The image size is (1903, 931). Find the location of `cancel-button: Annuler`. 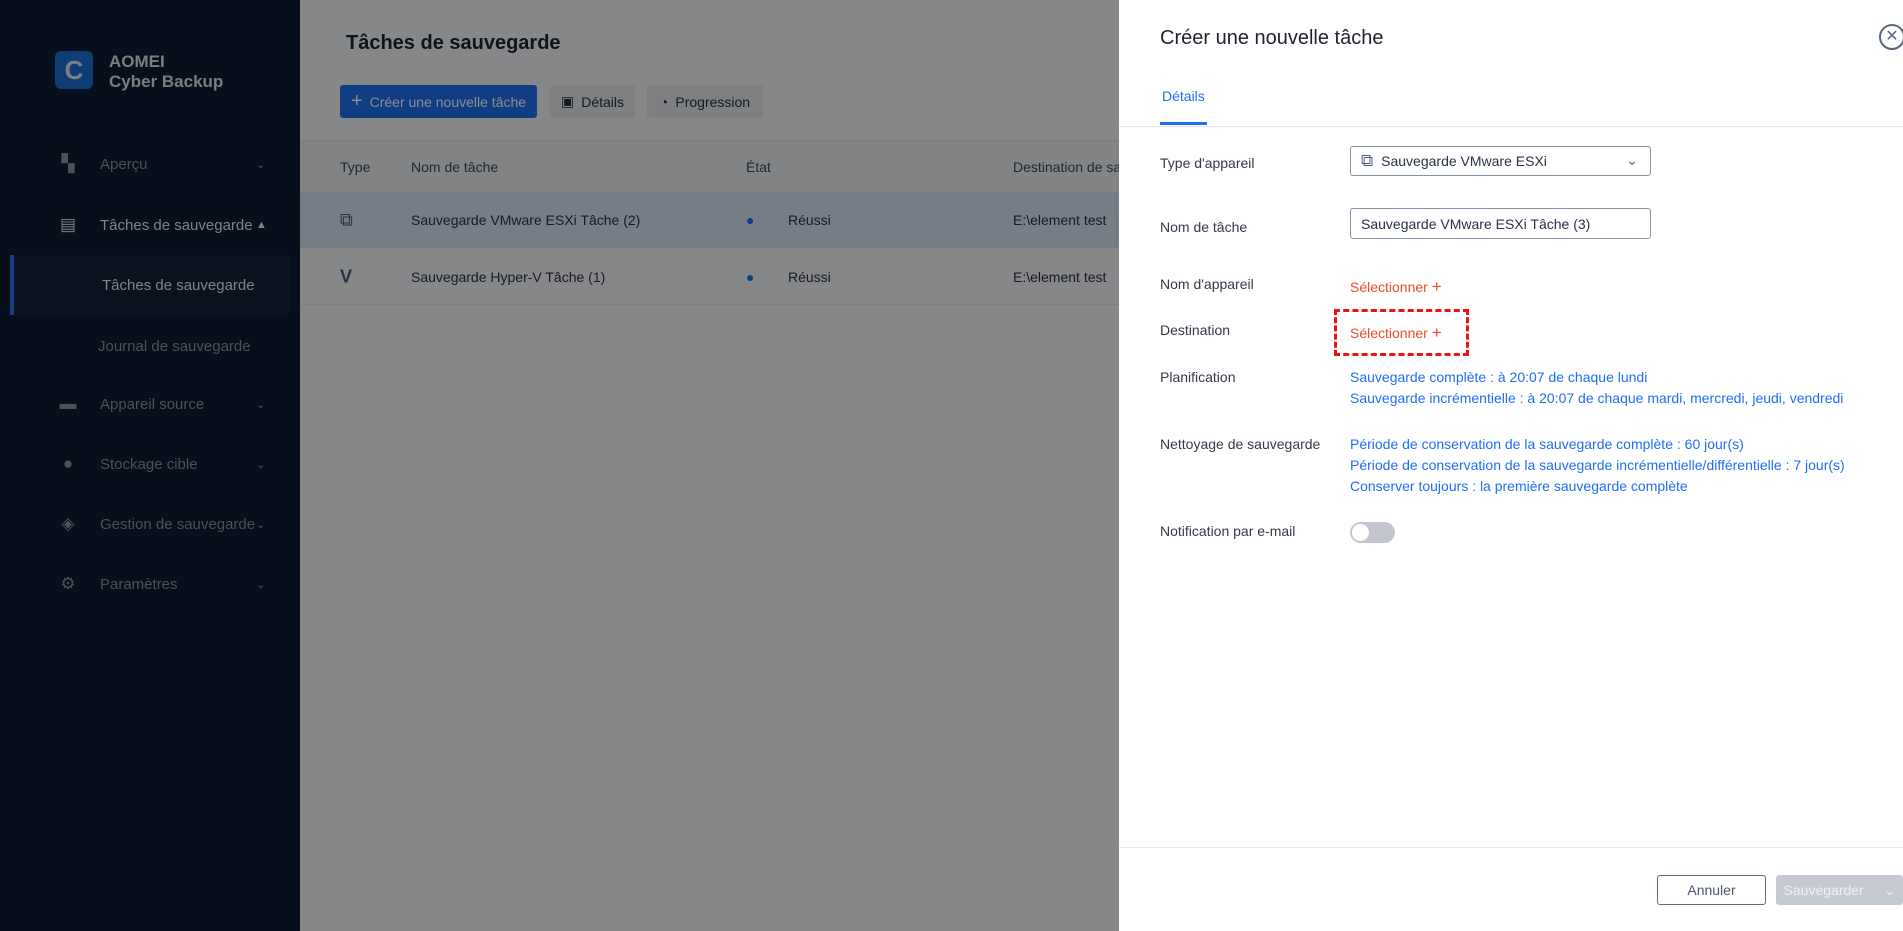

cancel-button: Annuler is located at coordinates (1711, 890).